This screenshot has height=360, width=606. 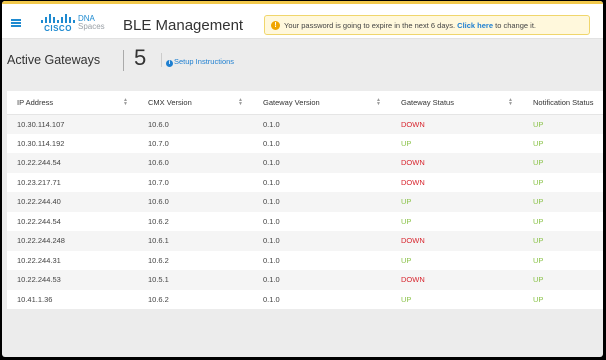 I want to click on product-line-2: Spaces, so click(x=91, y=26).